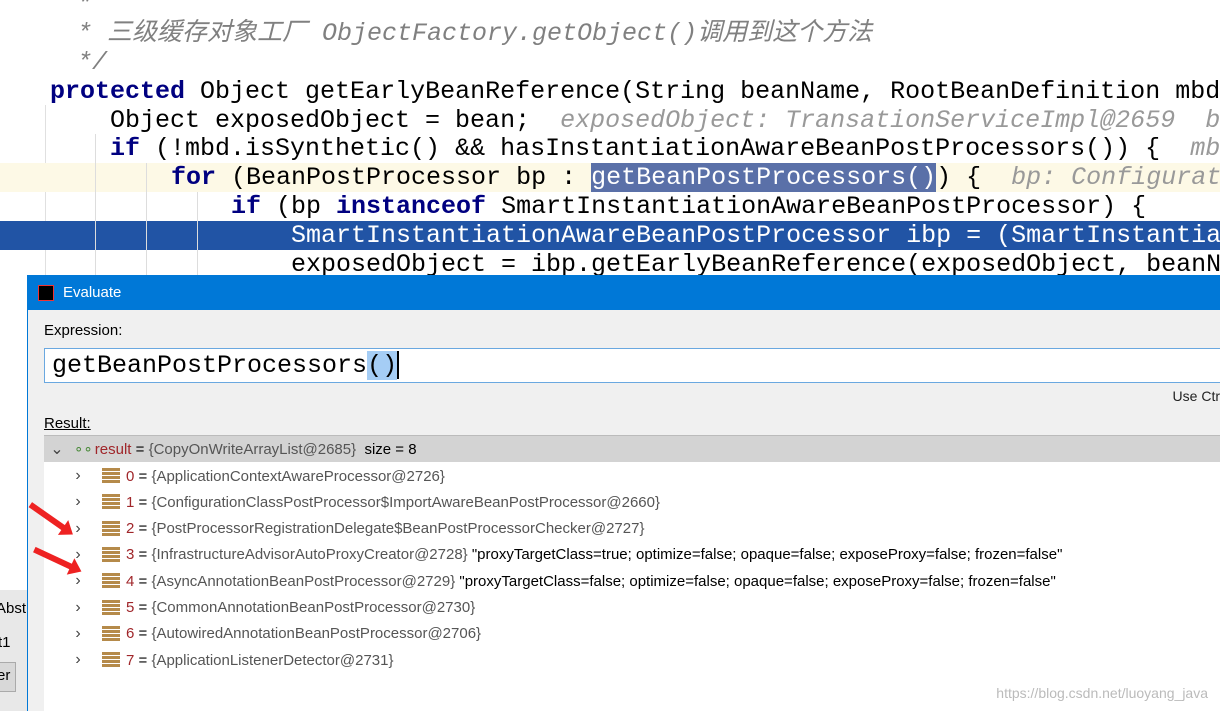 The height and width of the screenshot is (711, 1220). Describe the element at coordinates (252, 449) in the screenshot. I see `result-value: {CopyOnWriteArrayList@2685}` at that location.